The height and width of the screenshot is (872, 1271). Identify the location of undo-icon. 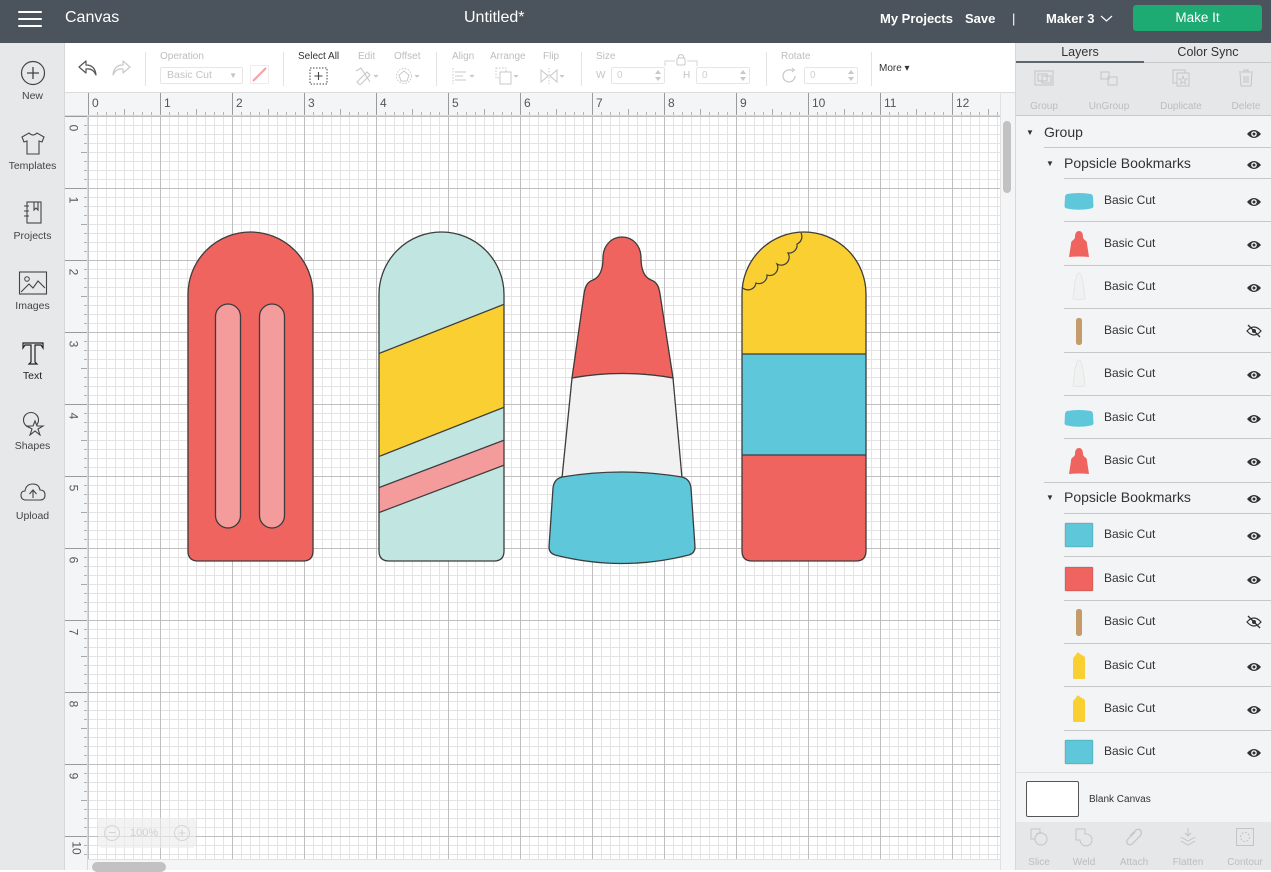
(88, 68).